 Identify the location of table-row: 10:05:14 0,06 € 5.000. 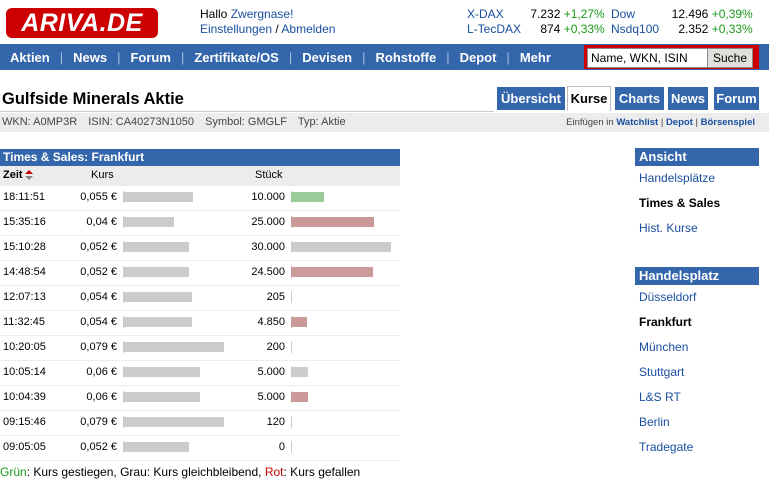
(200, 373).